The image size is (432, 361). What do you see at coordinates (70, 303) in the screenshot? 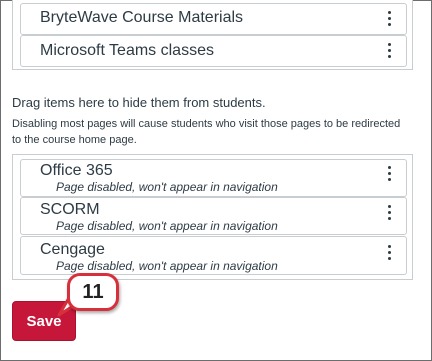
I see `callout-arrow-icon` at bounding box center [70, 303].